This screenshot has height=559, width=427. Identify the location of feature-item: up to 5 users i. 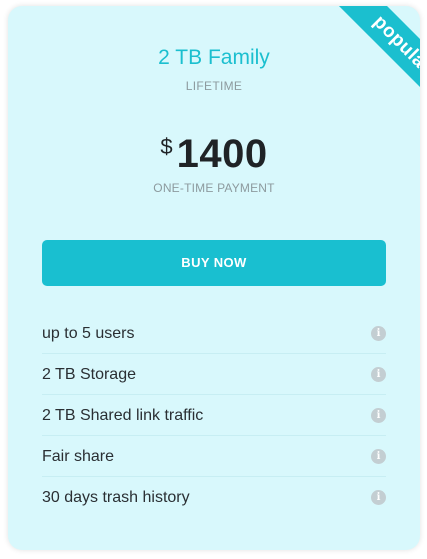
(214, 333).